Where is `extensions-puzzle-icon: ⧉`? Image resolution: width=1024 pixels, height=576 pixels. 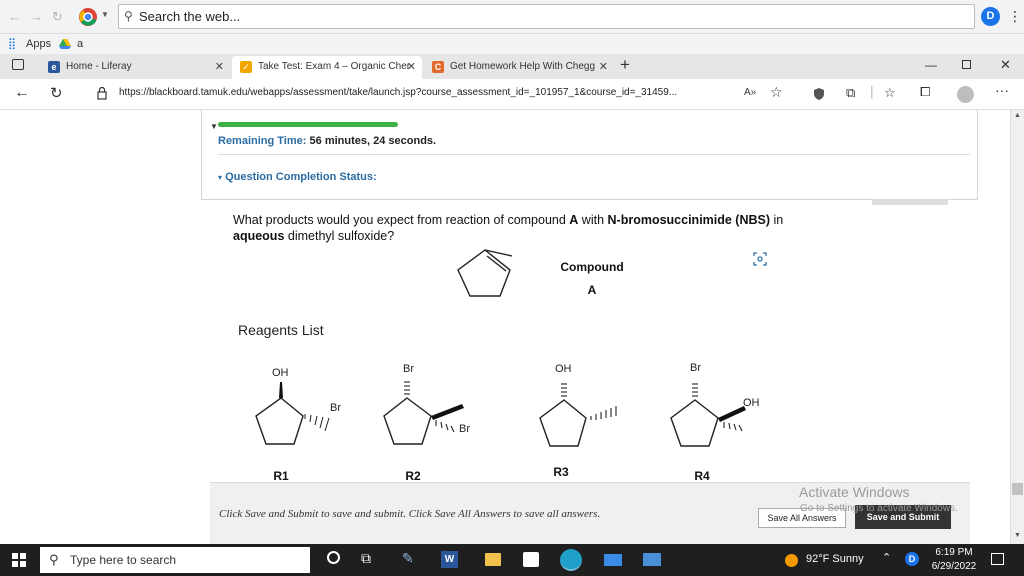 extensions-puzzle-icon: ⧉ is located at coordinates (850, 93).